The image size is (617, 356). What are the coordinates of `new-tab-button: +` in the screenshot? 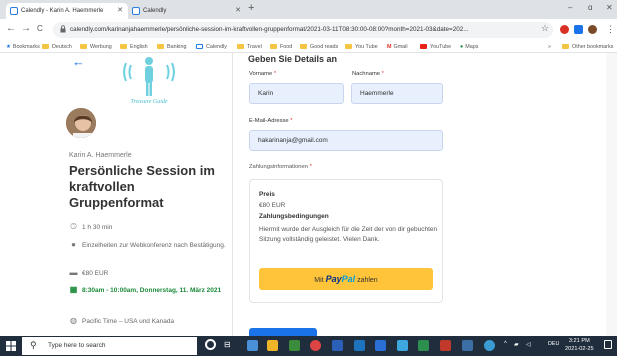 It's located at (251, 8).